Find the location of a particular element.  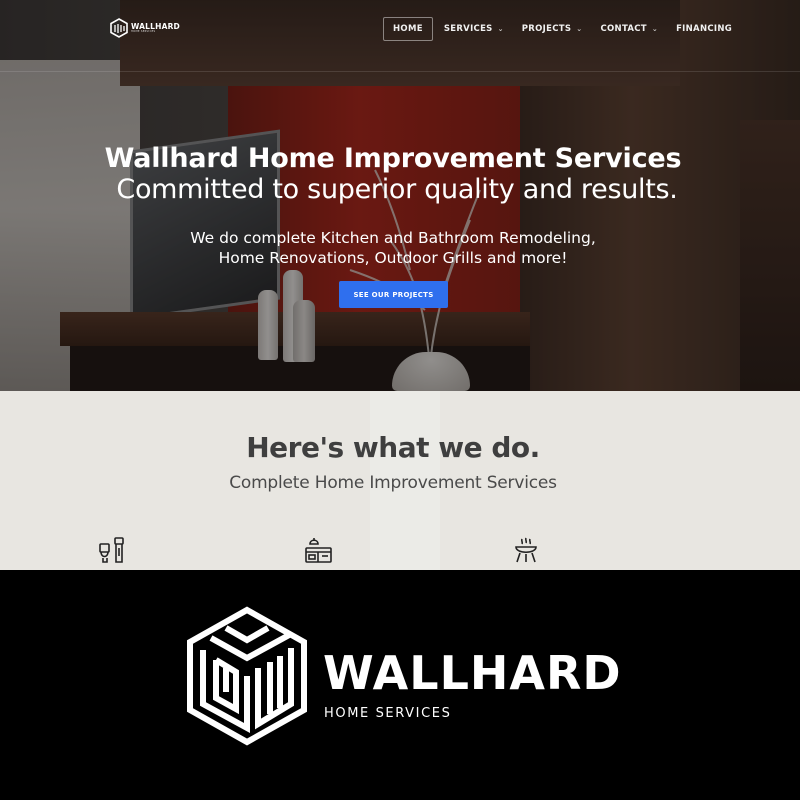

kitchen-icon is located at coordinates (318, 550).